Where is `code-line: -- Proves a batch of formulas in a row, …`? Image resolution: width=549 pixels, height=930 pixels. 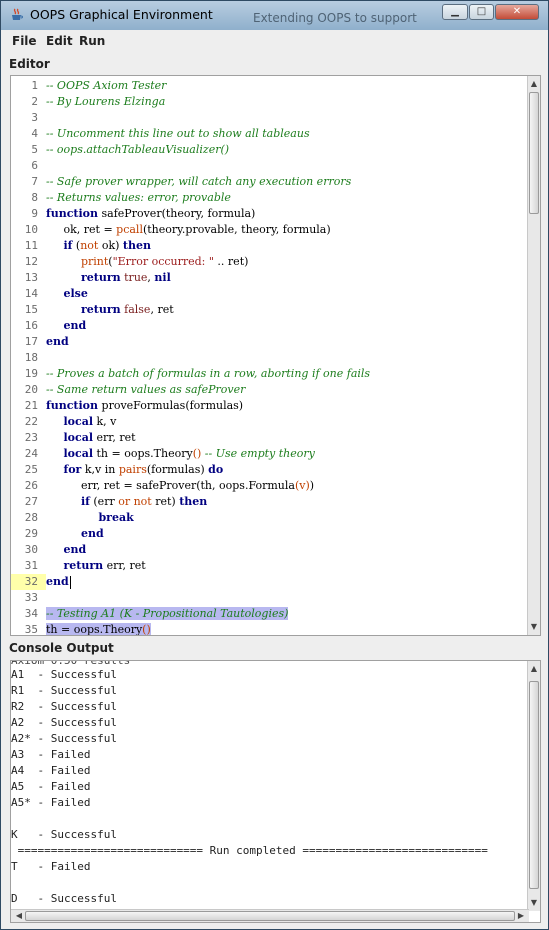
code-line: -- Proves a batch of formulas in a row, … is located at coordinates (208, 374).